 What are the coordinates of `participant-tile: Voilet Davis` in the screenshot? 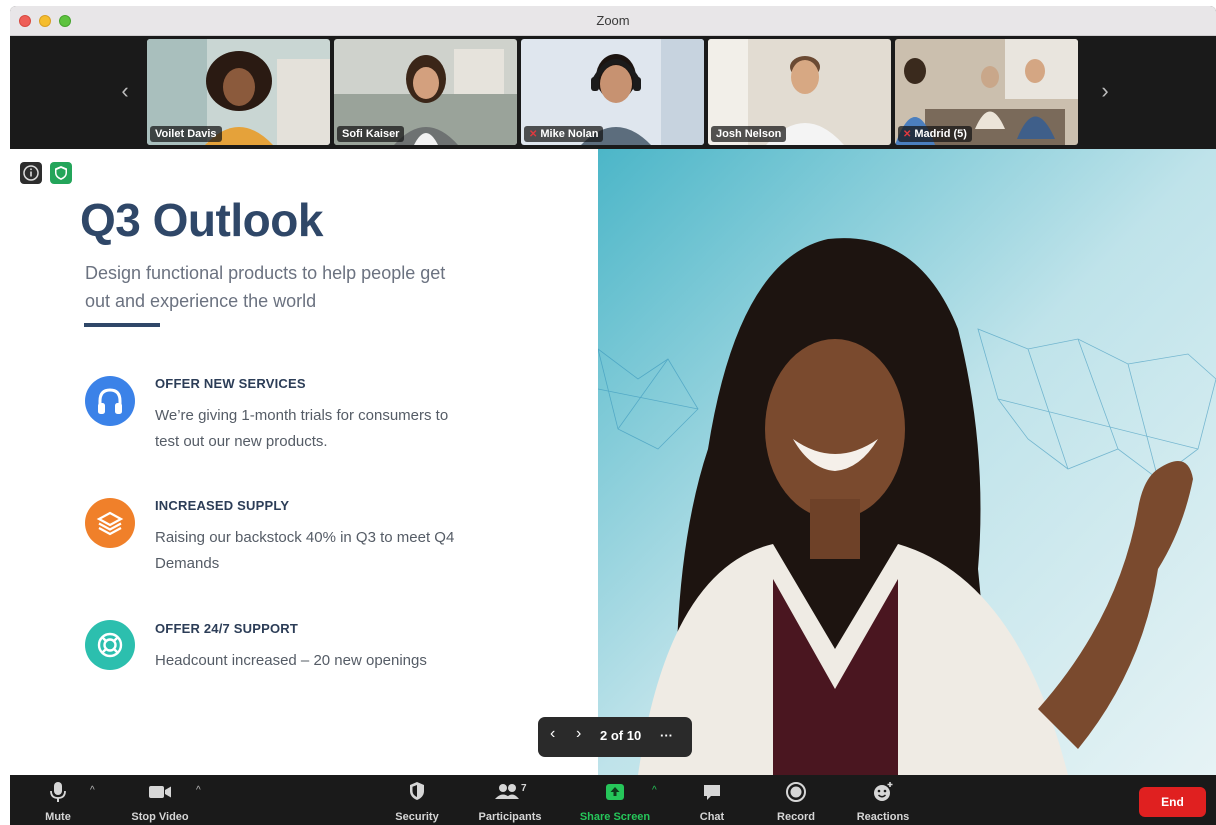 It's located at (238, 92).